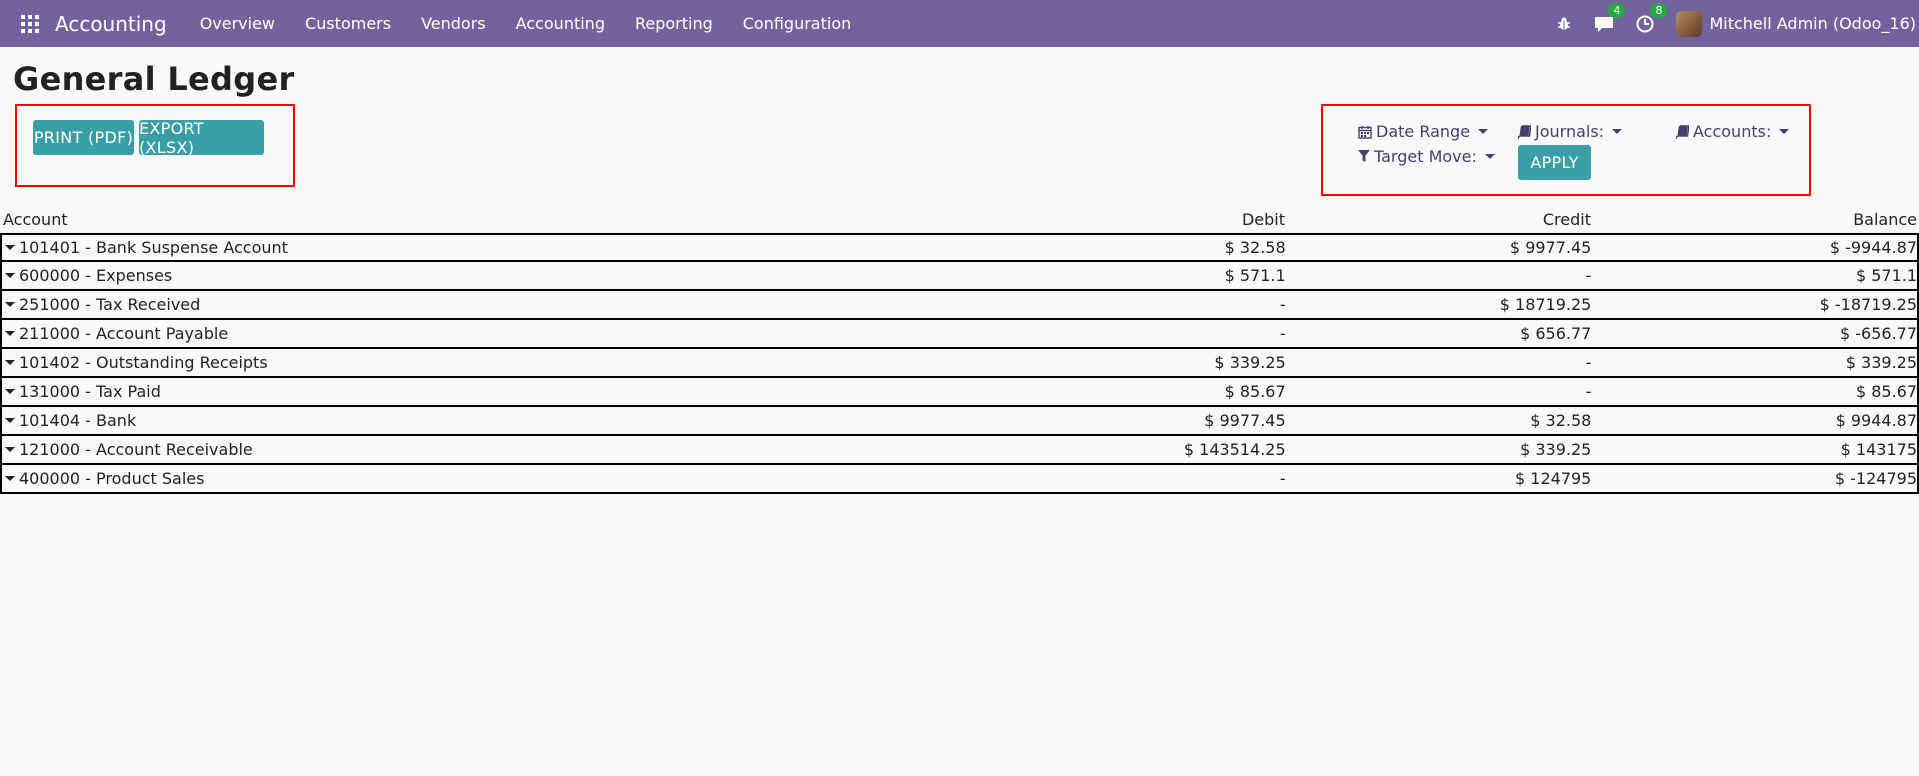 This screenshot has width=1919, height=776. I want to click on debit-cell: $ 571.1, so click(1255, 275).